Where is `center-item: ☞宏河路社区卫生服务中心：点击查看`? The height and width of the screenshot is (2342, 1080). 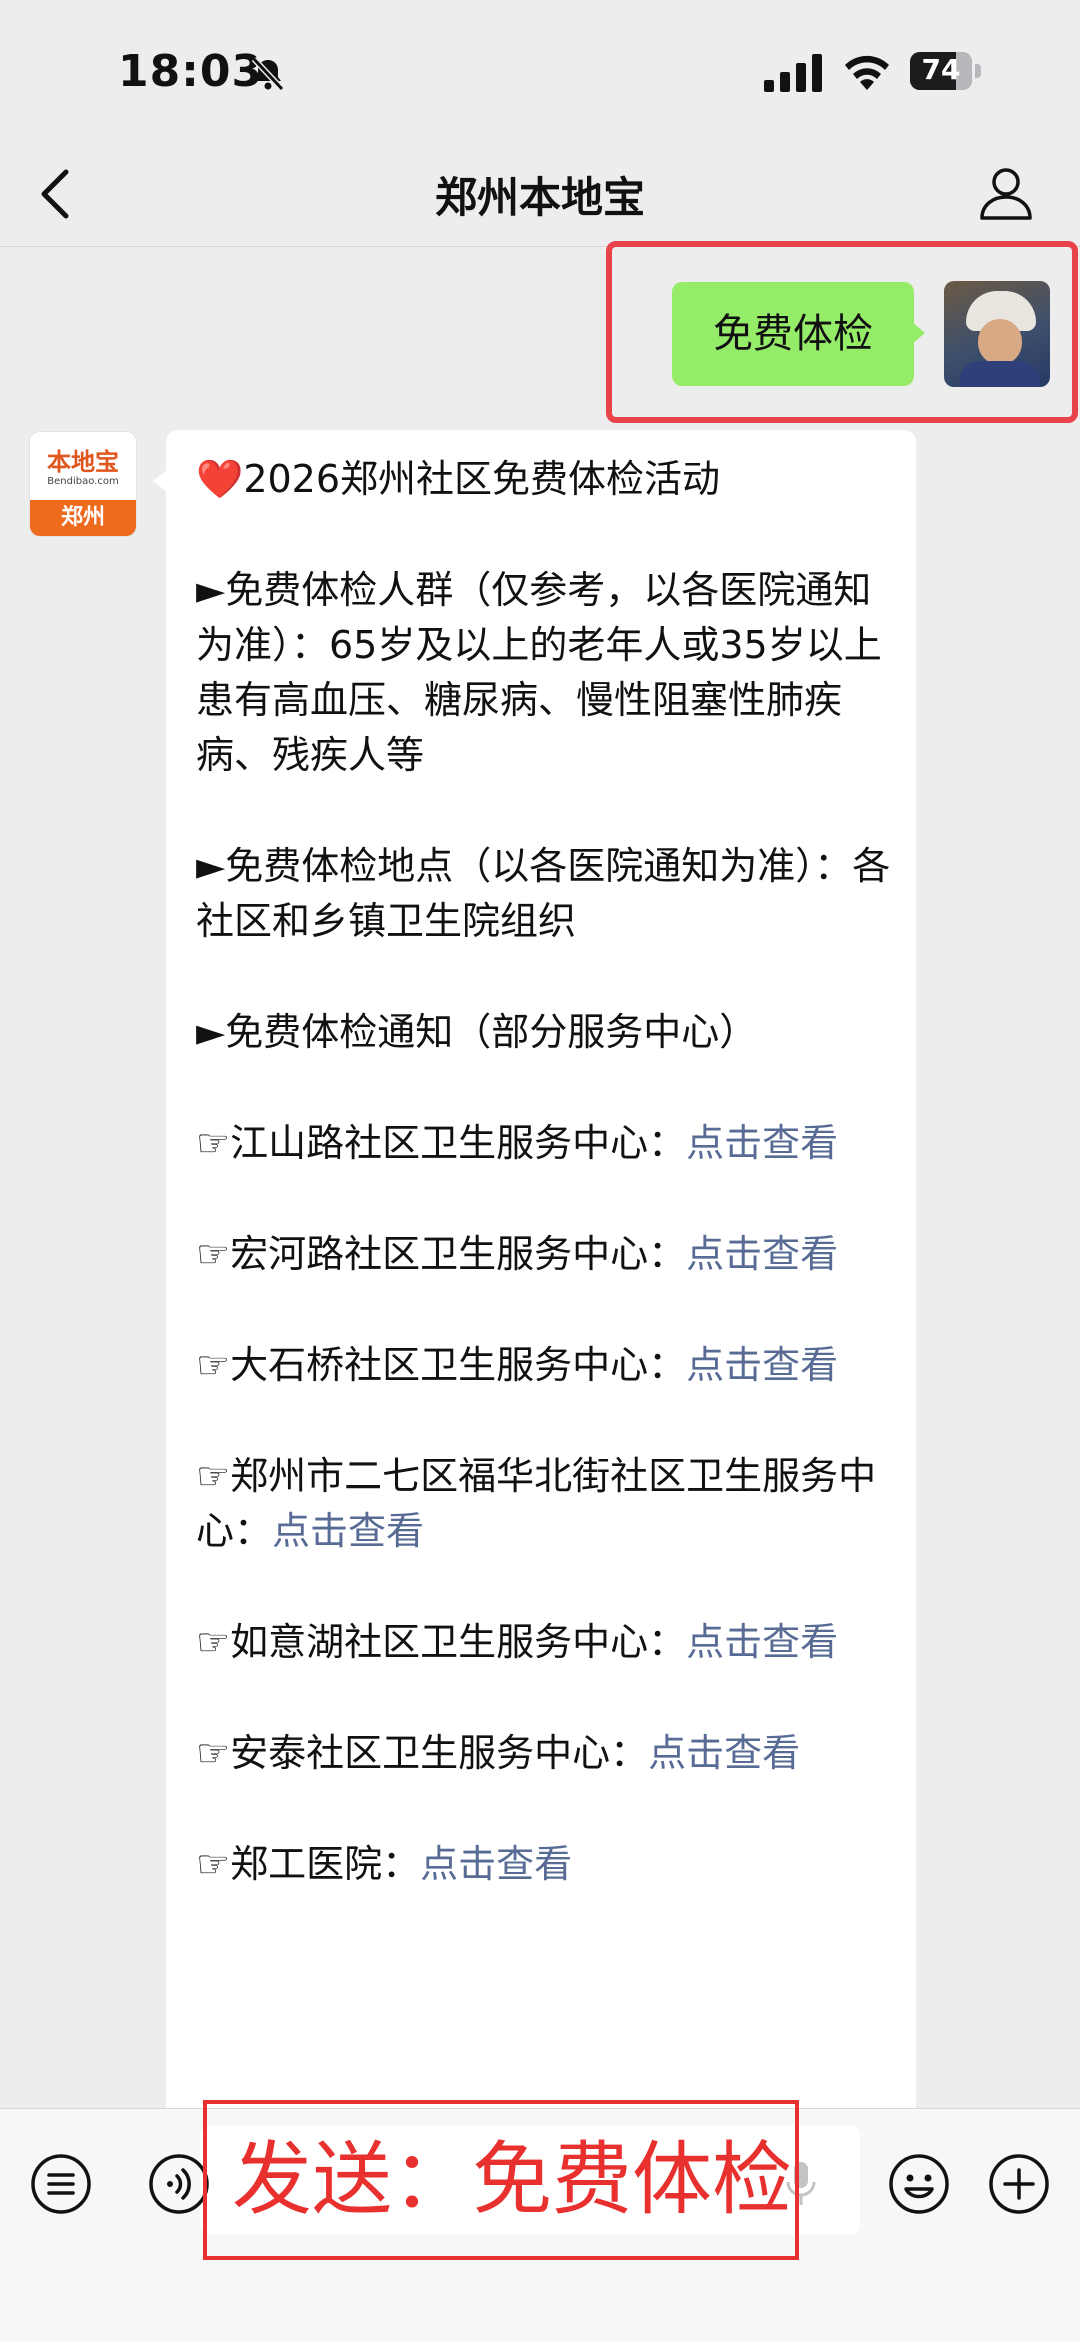
center-item: ☞宏河路社区卫生服务中心：点击查看 is located at coordinates (517, 1254).